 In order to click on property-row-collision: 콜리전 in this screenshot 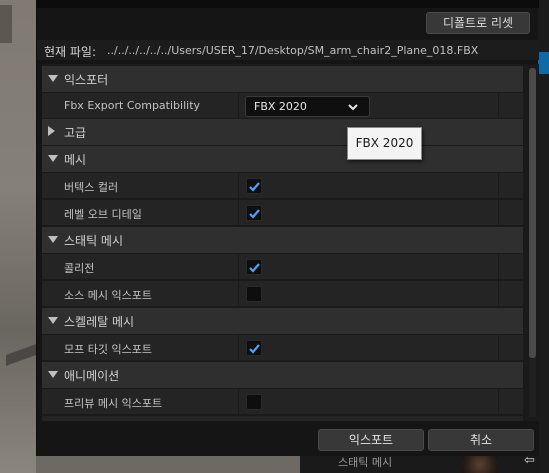, I will do `click(282, 266)`.